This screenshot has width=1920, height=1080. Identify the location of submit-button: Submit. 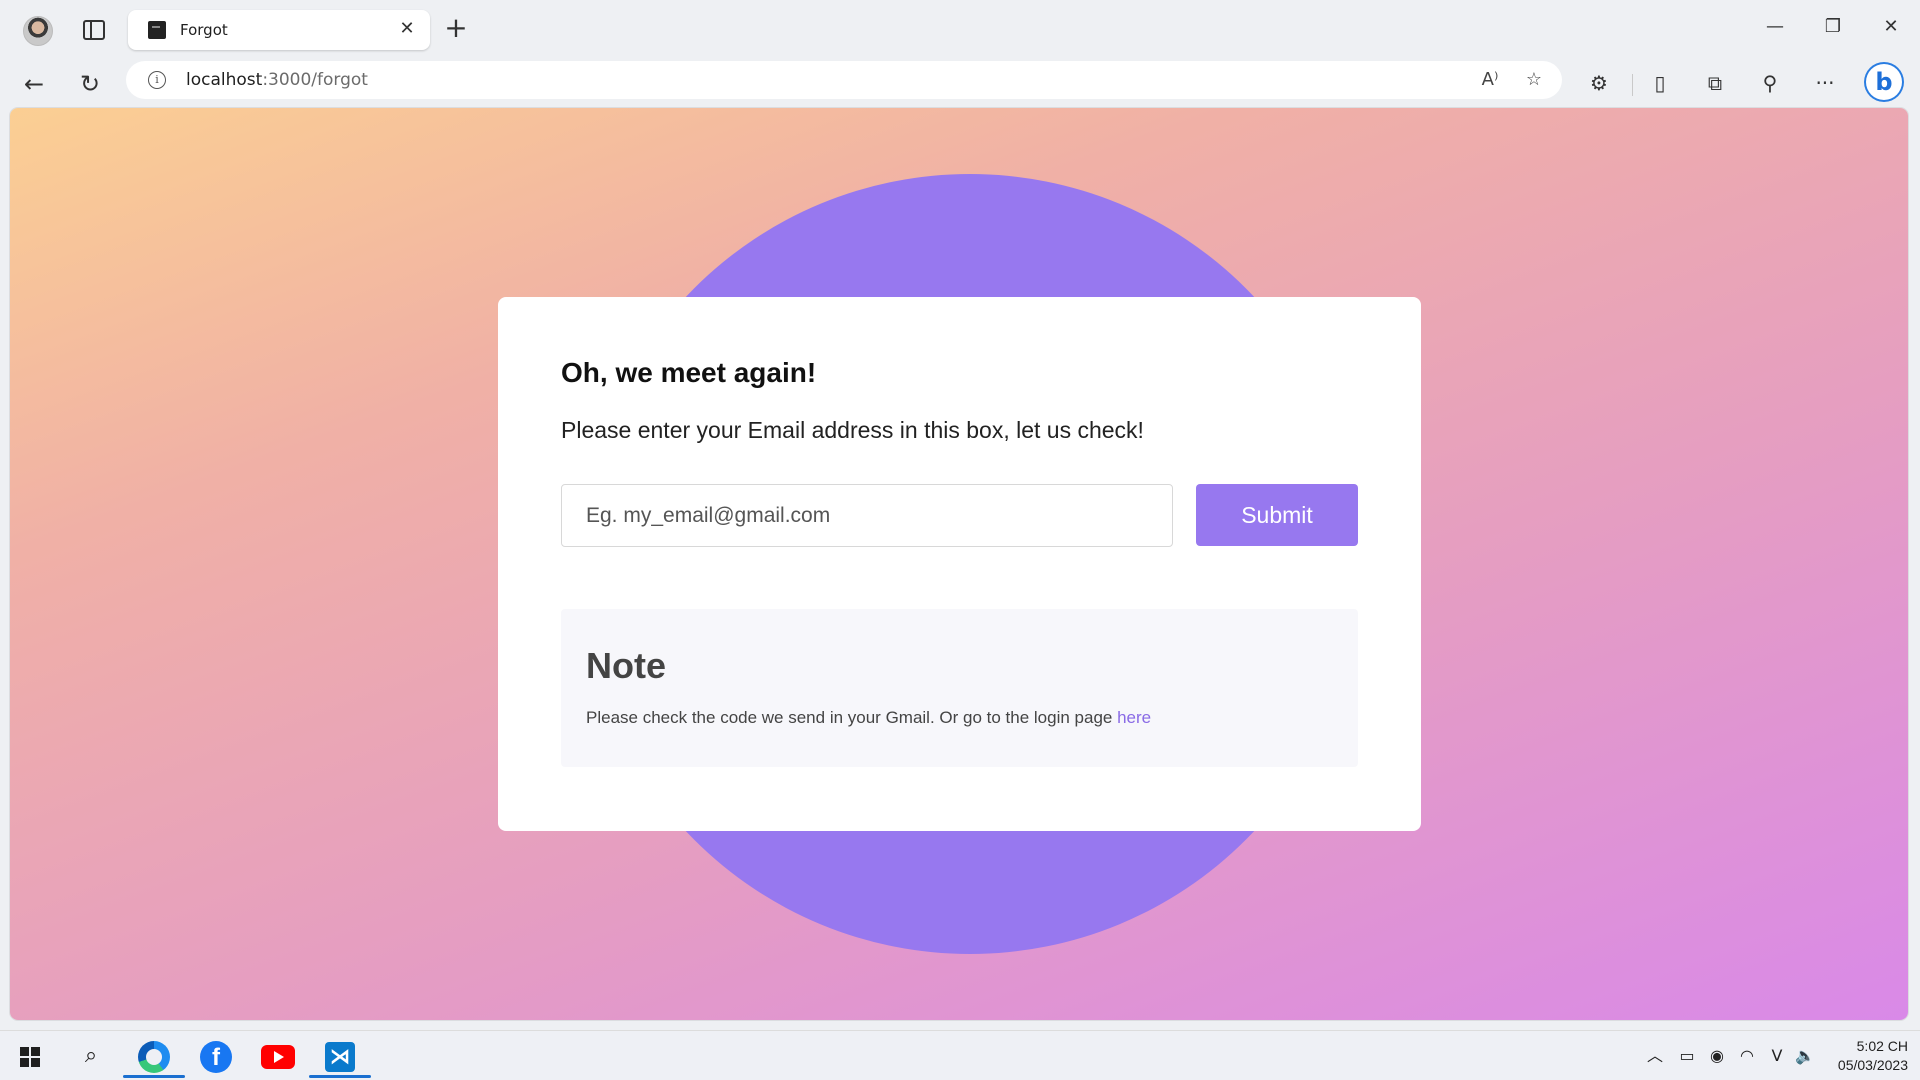
(1277, 515).